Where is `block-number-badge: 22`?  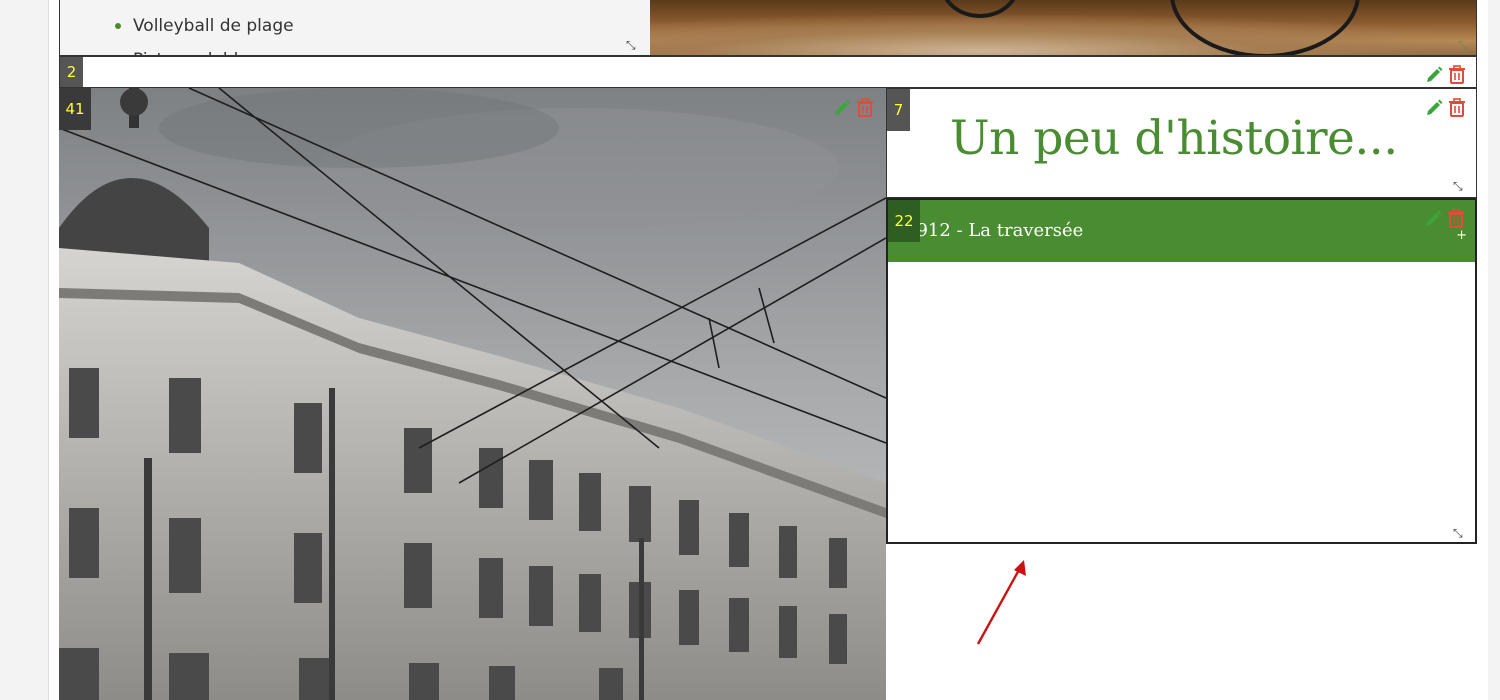 block-number-badge: 22 is located at coordinates (904, 221).